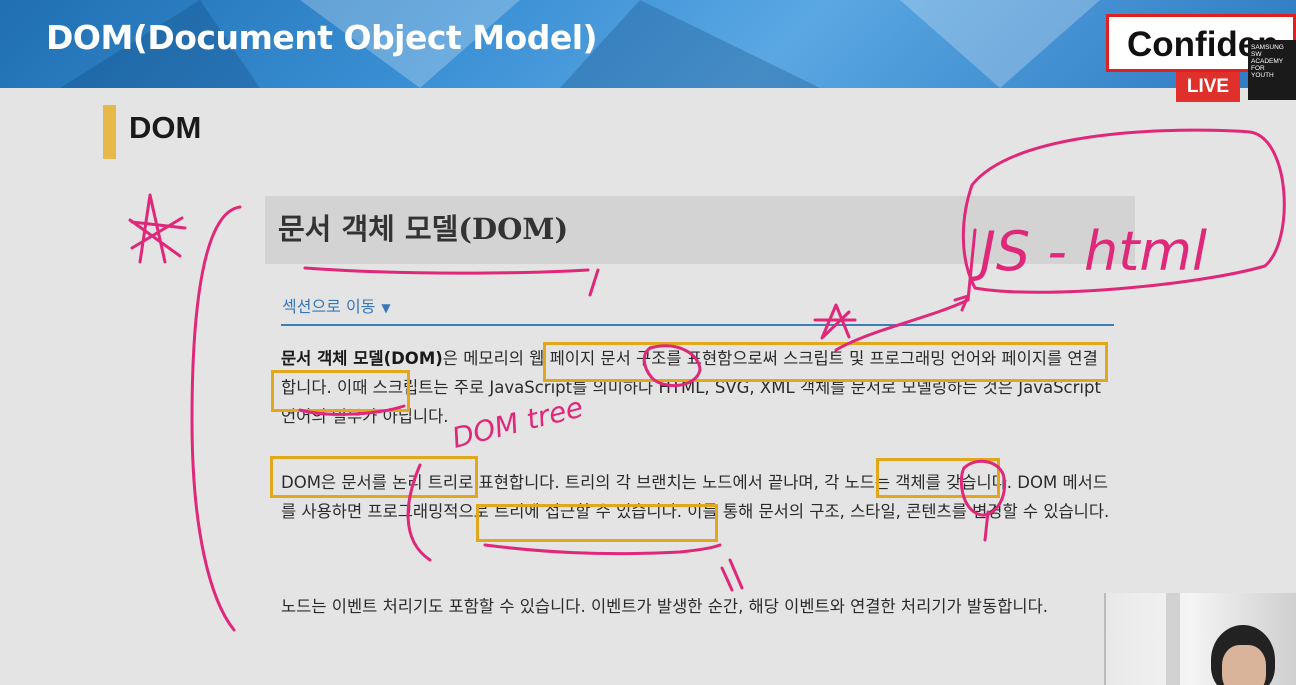 This screenshot has height=685, width=1296. I want to click on academy-logo: SAMSUNG SW ACADEMY FOR YOUTH, so click(1272, 70).